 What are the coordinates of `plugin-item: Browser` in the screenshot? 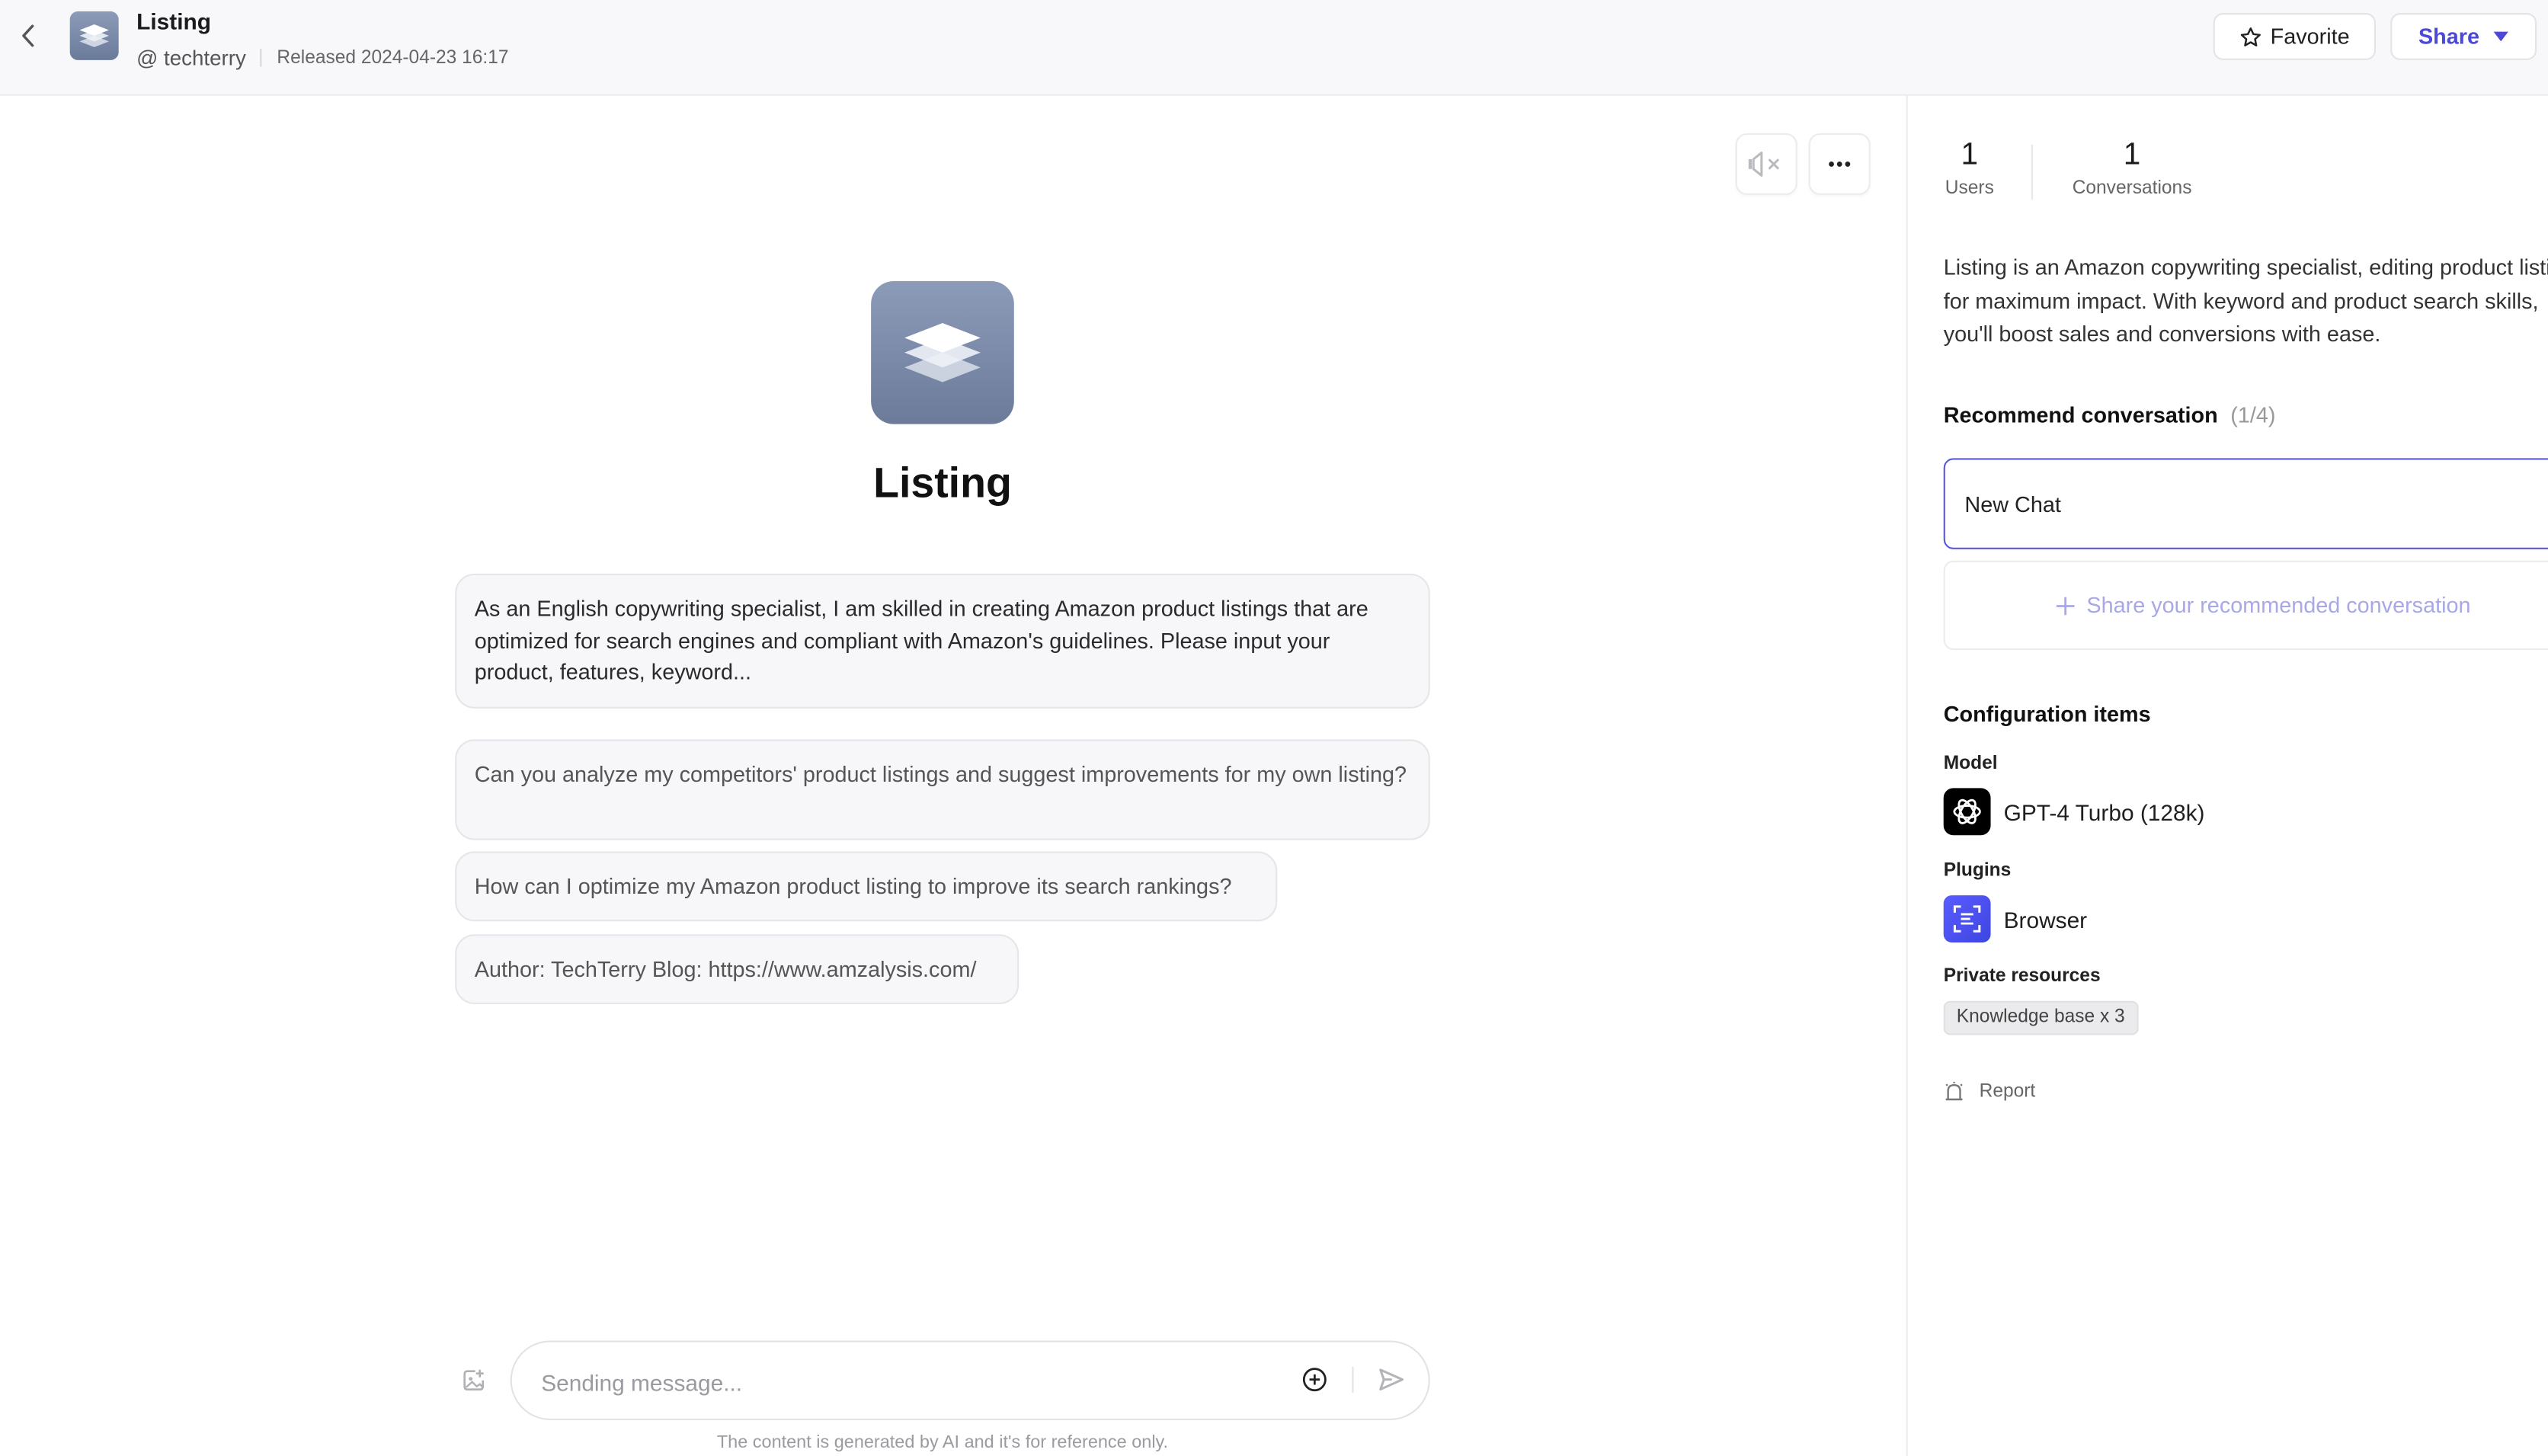 It's located at (2015, 918).